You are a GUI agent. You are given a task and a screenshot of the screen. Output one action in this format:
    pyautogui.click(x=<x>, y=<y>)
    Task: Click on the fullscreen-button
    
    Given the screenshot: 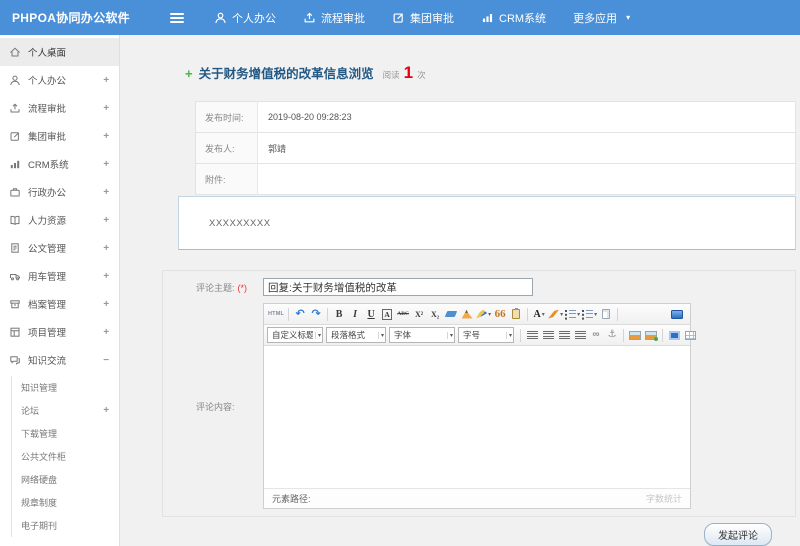 What is the action you would take?
    pyautogui.click(x=677, y=314)
    